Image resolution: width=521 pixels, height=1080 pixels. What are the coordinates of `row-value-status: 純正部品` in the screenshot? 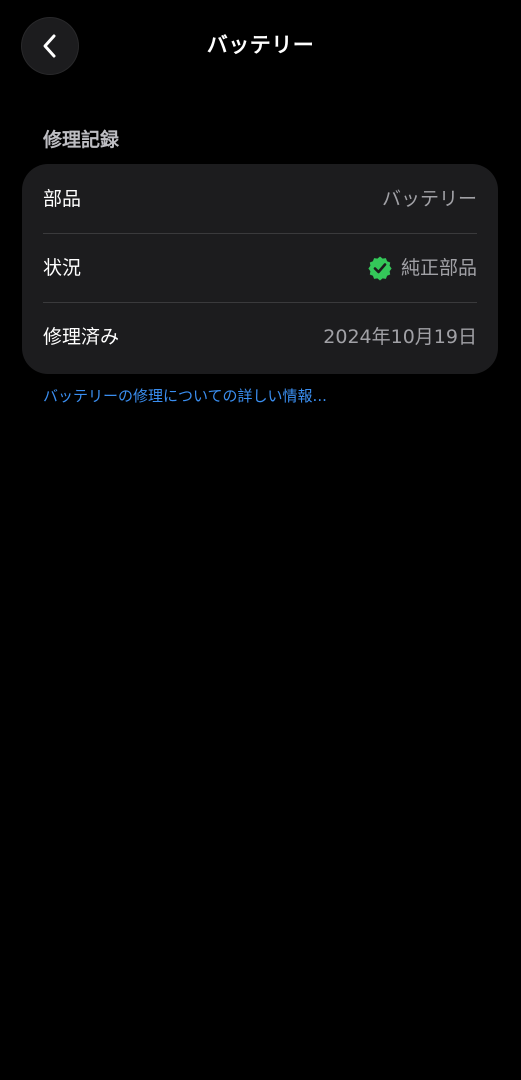 It's located at (438, 267).